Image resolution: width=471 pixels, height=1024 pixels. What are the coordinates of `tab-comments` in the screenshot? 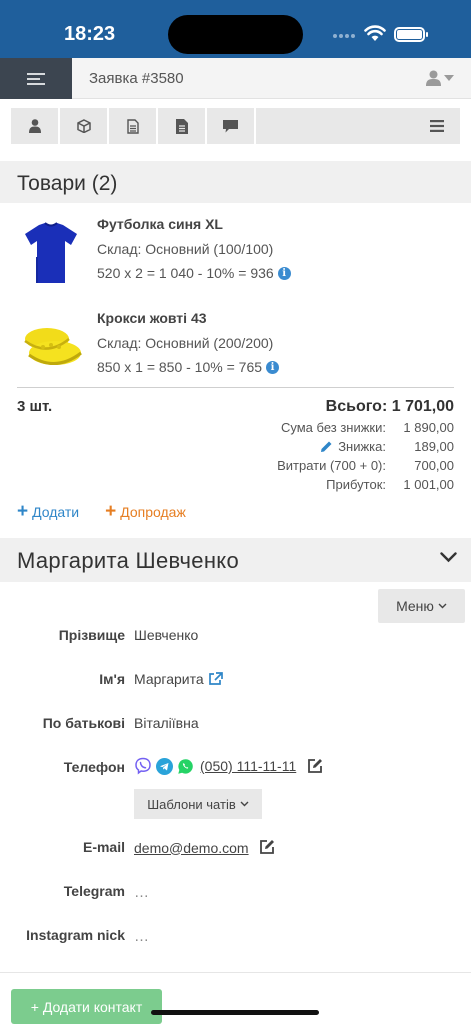 It's located at (230, 126).